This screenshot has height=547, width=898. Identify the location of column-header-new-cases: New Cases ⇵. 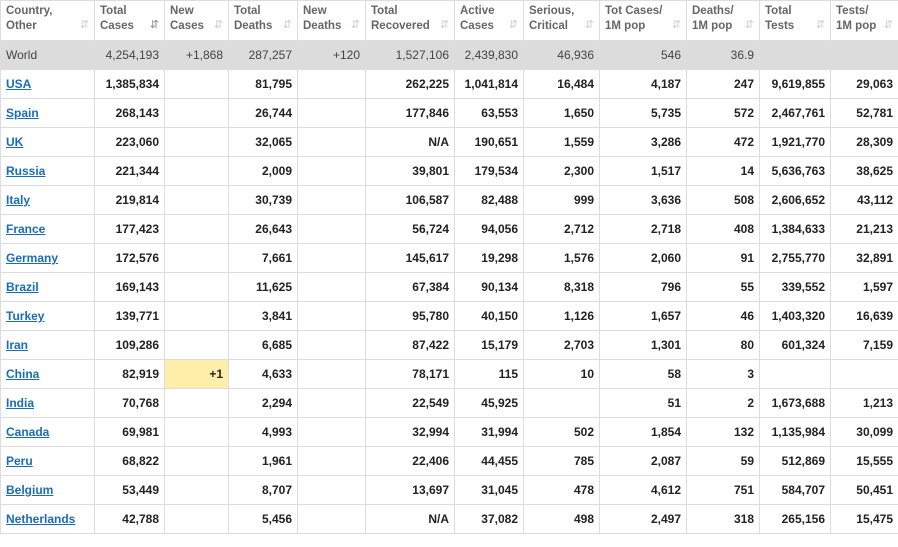
(196, 20).